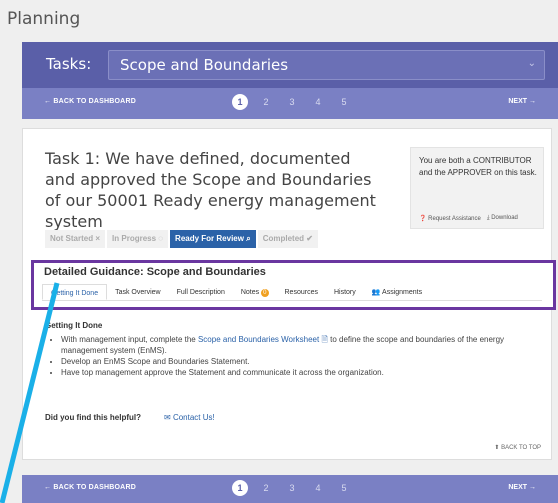 This screenshot has width=558, height=503. What do you see at coordinates (344, 102) in the screenshot?
I see `page-link-5: 5` at bounding box center [344, 102].